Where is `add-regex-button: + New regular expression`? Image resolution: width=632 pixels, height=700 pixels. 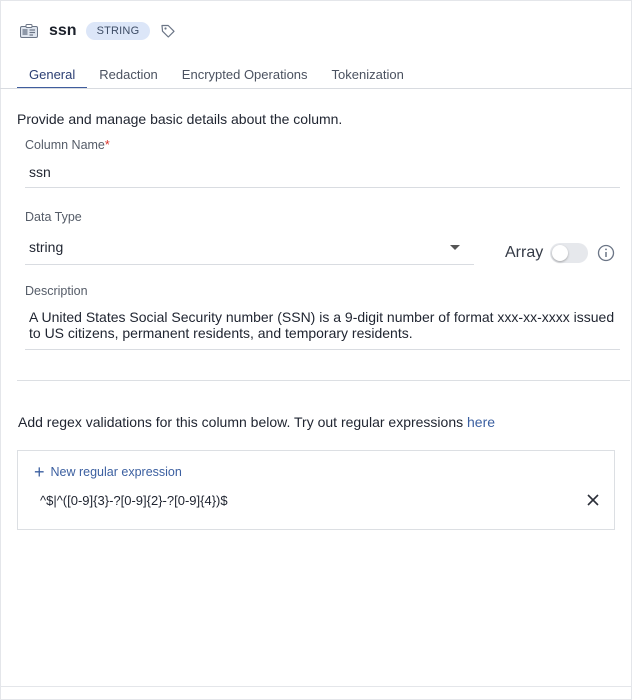
add-regex-button: + New regular expression is located at coordinates (108, 472).